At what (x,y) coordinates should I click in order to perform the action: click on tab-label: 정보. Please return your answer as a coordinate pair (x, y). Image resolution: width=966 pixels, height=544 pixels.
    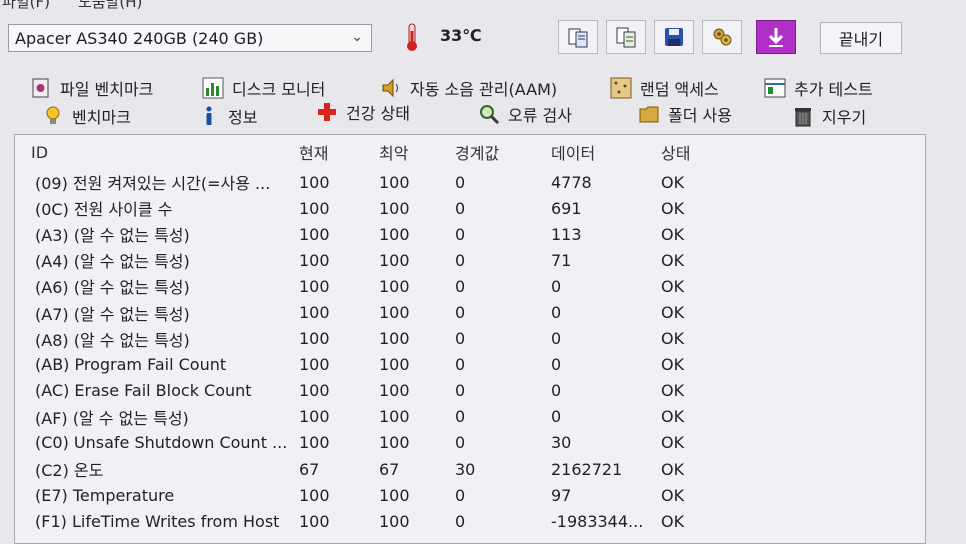
    Looking at the image, I should click on (243, 117).